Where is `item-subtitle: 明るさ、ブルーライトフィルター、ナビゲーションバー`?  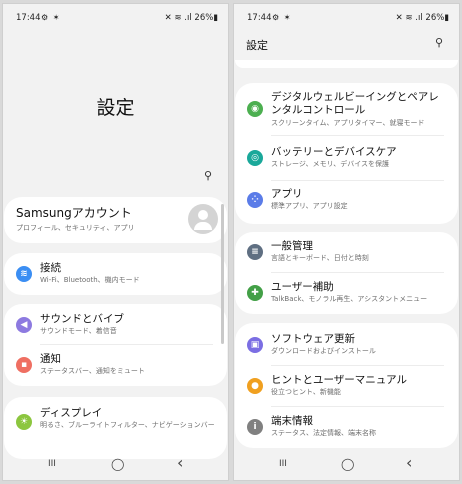
item-subtitle: 明るさ、ブルーライトフィルター、ナビゲーションバー is located at coordinates (127, 425).